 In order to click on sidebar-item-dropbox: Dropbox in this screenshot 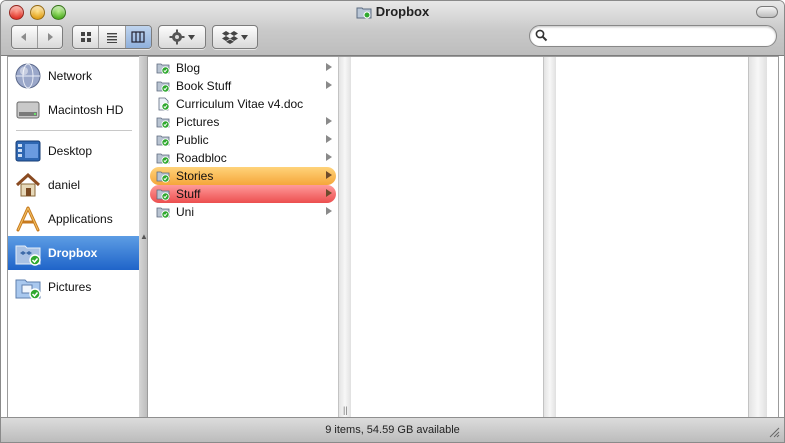, I will do `click(74, 253)`.